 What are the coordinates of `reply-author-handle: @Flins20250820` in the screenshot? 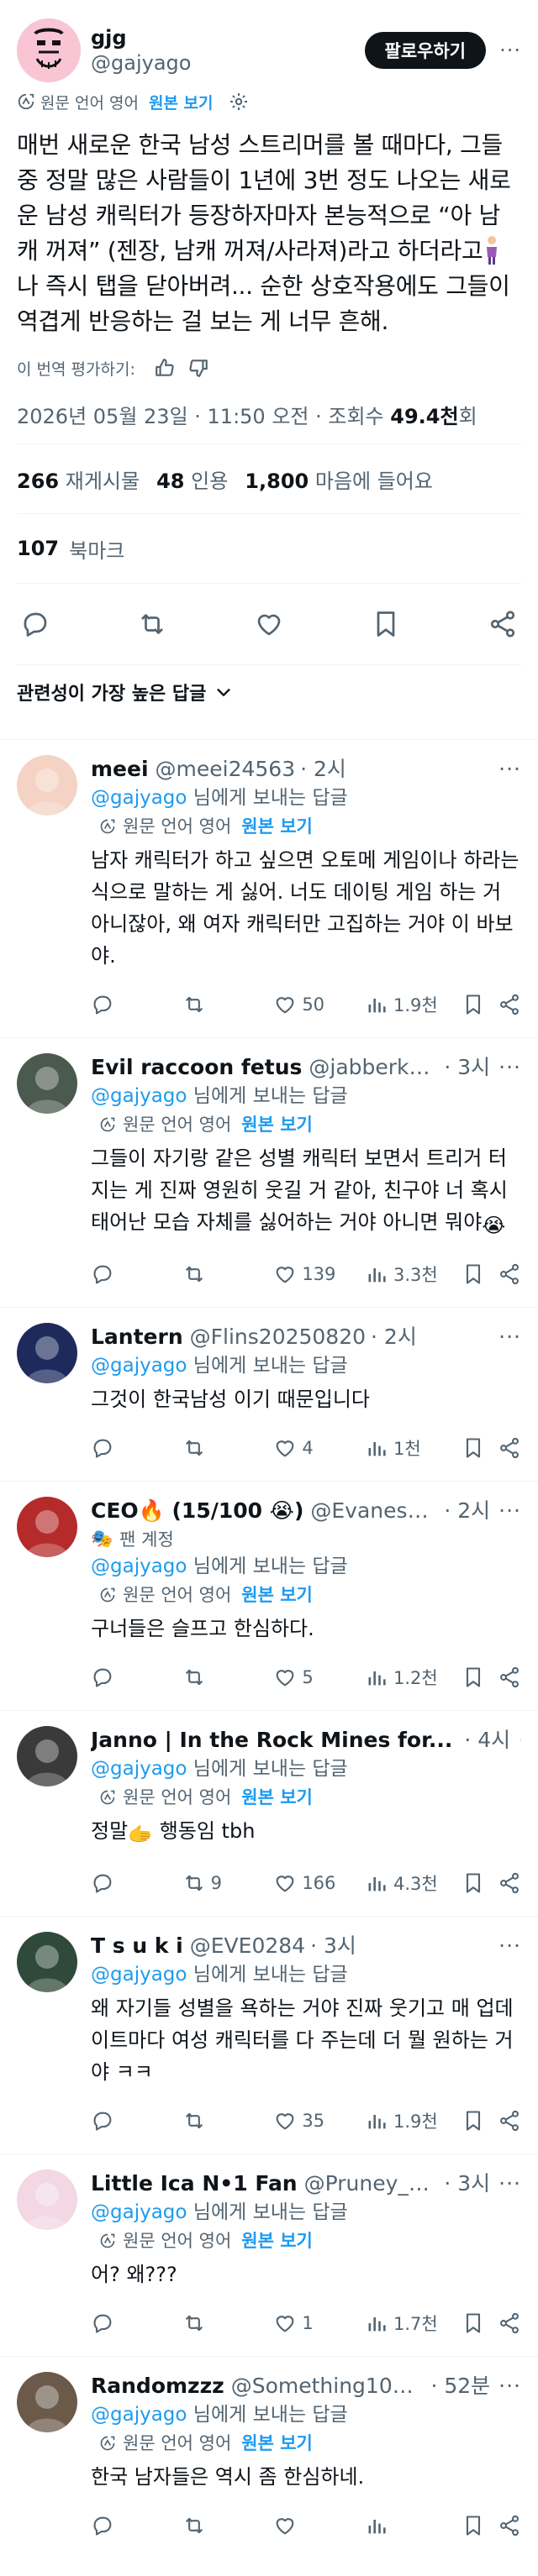 It's located at (278, 1337).